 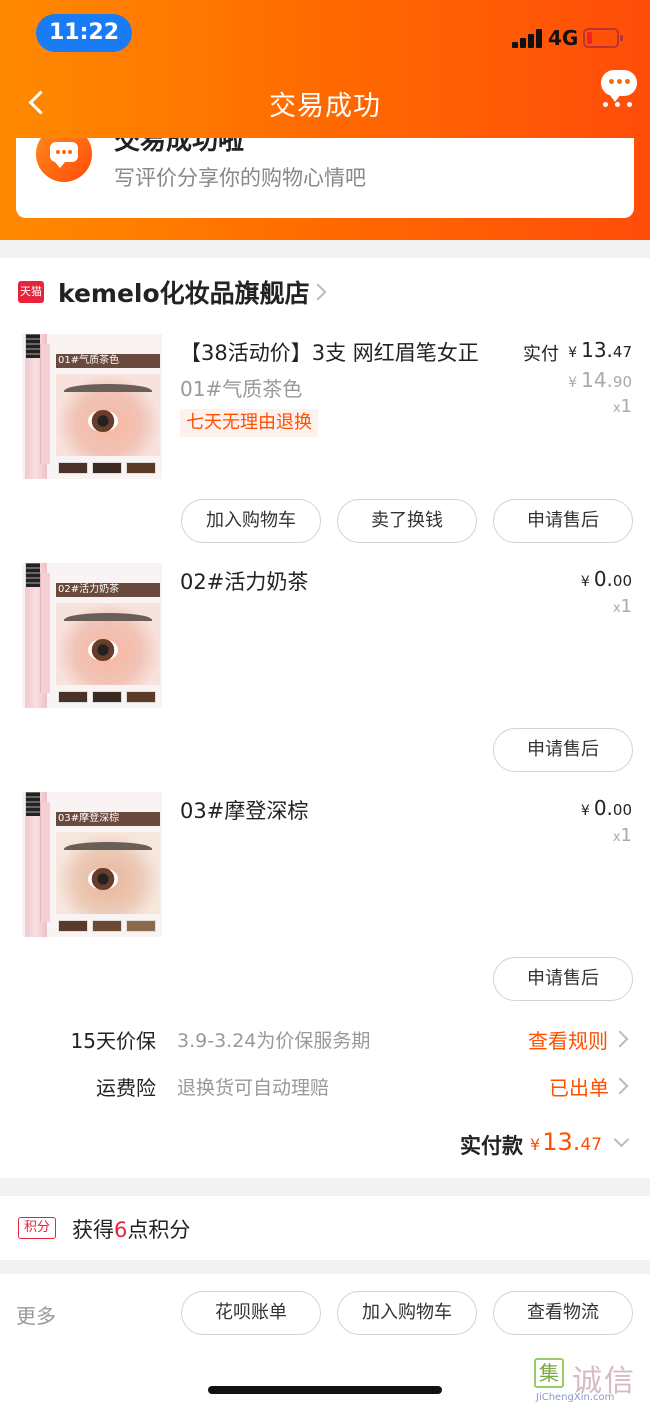 What do you see at coordinates (92, 635) in the screenshot?
I see `product-thumbnail: 02#活力奶茶` at bounding box center [92, 635].